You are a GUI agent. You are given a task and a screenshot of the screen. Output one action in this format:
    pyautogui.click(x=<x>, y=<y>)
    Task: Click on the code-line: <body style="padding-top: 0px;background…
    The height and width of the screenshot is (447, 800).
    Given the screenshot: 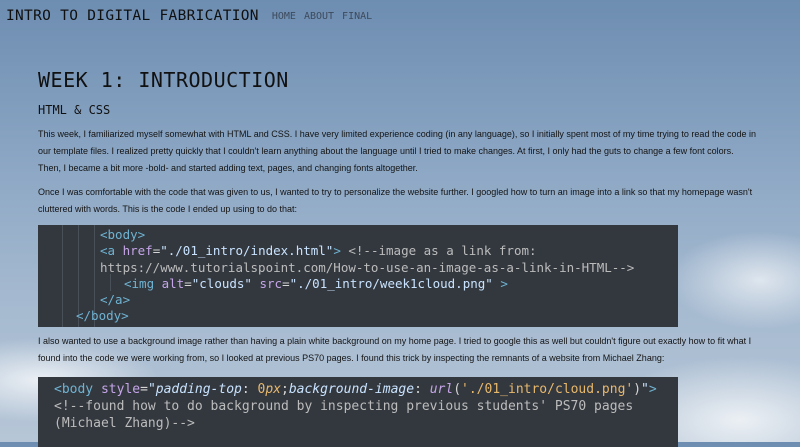 What is the action you would take?
    pyautogui.click(x=366, y=389)
    